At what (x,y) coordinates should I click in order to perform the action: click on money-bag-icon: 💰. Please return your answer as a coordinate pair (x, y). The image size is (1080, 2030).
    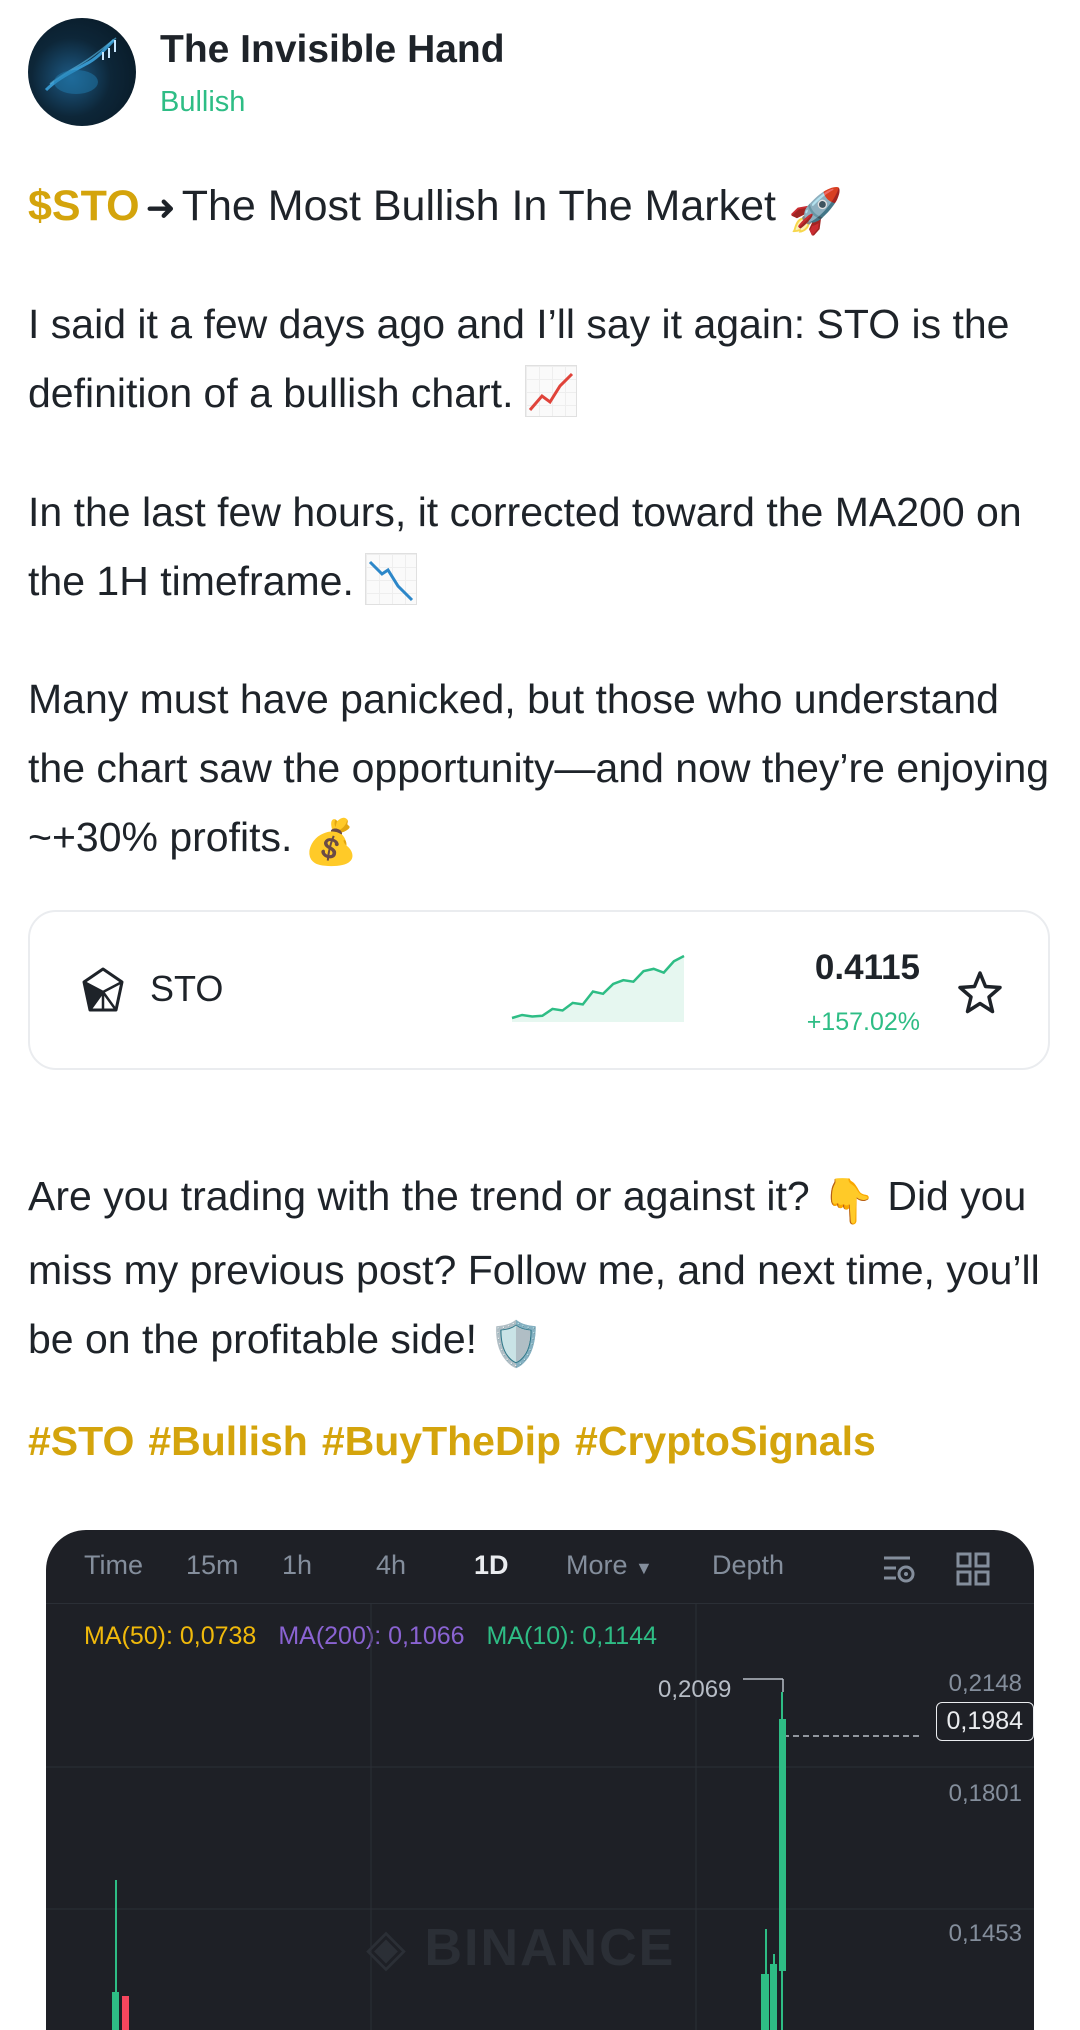
    Looking at the image, I should click on (331, 842).